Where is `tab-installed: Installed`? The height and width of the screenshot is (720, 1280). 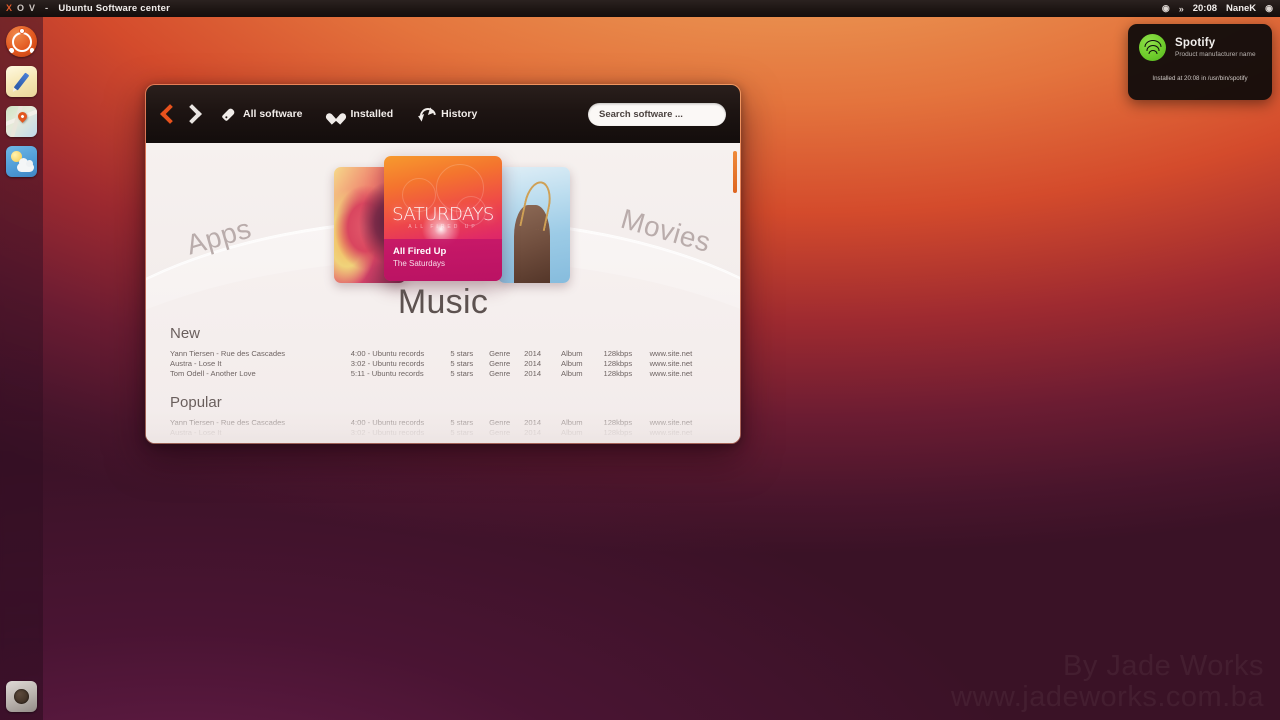
tab-installed: Installed is located at coordinates (361, 114).